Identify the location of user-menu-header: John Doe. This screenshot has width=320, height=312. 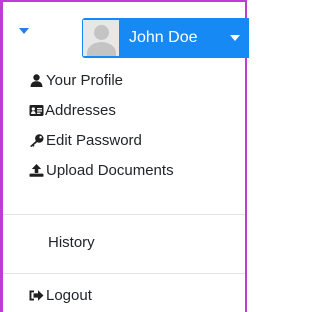
(126, 33).